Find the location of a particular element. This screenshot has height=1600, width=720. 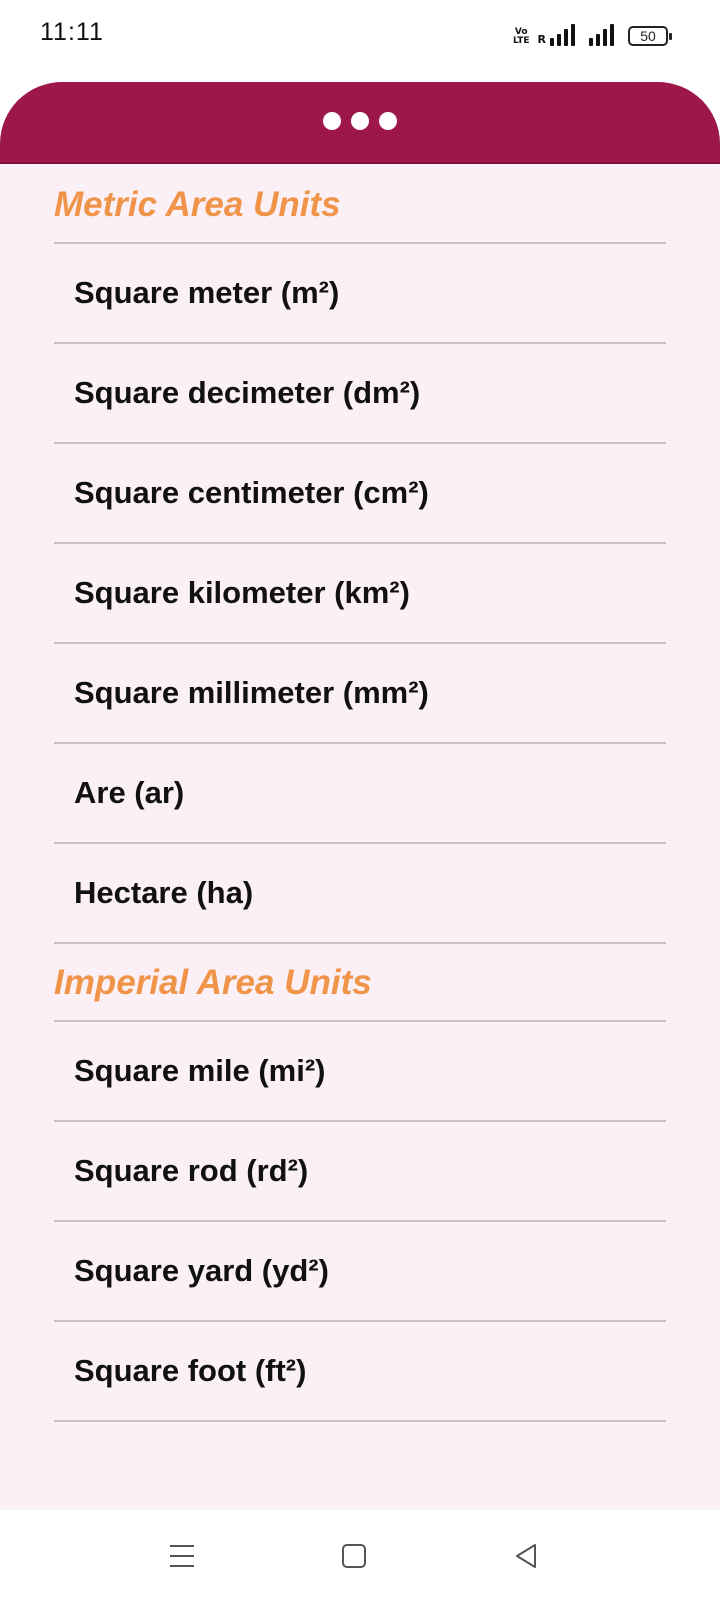

unit-item-square-rod: Square rod (rd²) is located at coordinates (360, 1172).